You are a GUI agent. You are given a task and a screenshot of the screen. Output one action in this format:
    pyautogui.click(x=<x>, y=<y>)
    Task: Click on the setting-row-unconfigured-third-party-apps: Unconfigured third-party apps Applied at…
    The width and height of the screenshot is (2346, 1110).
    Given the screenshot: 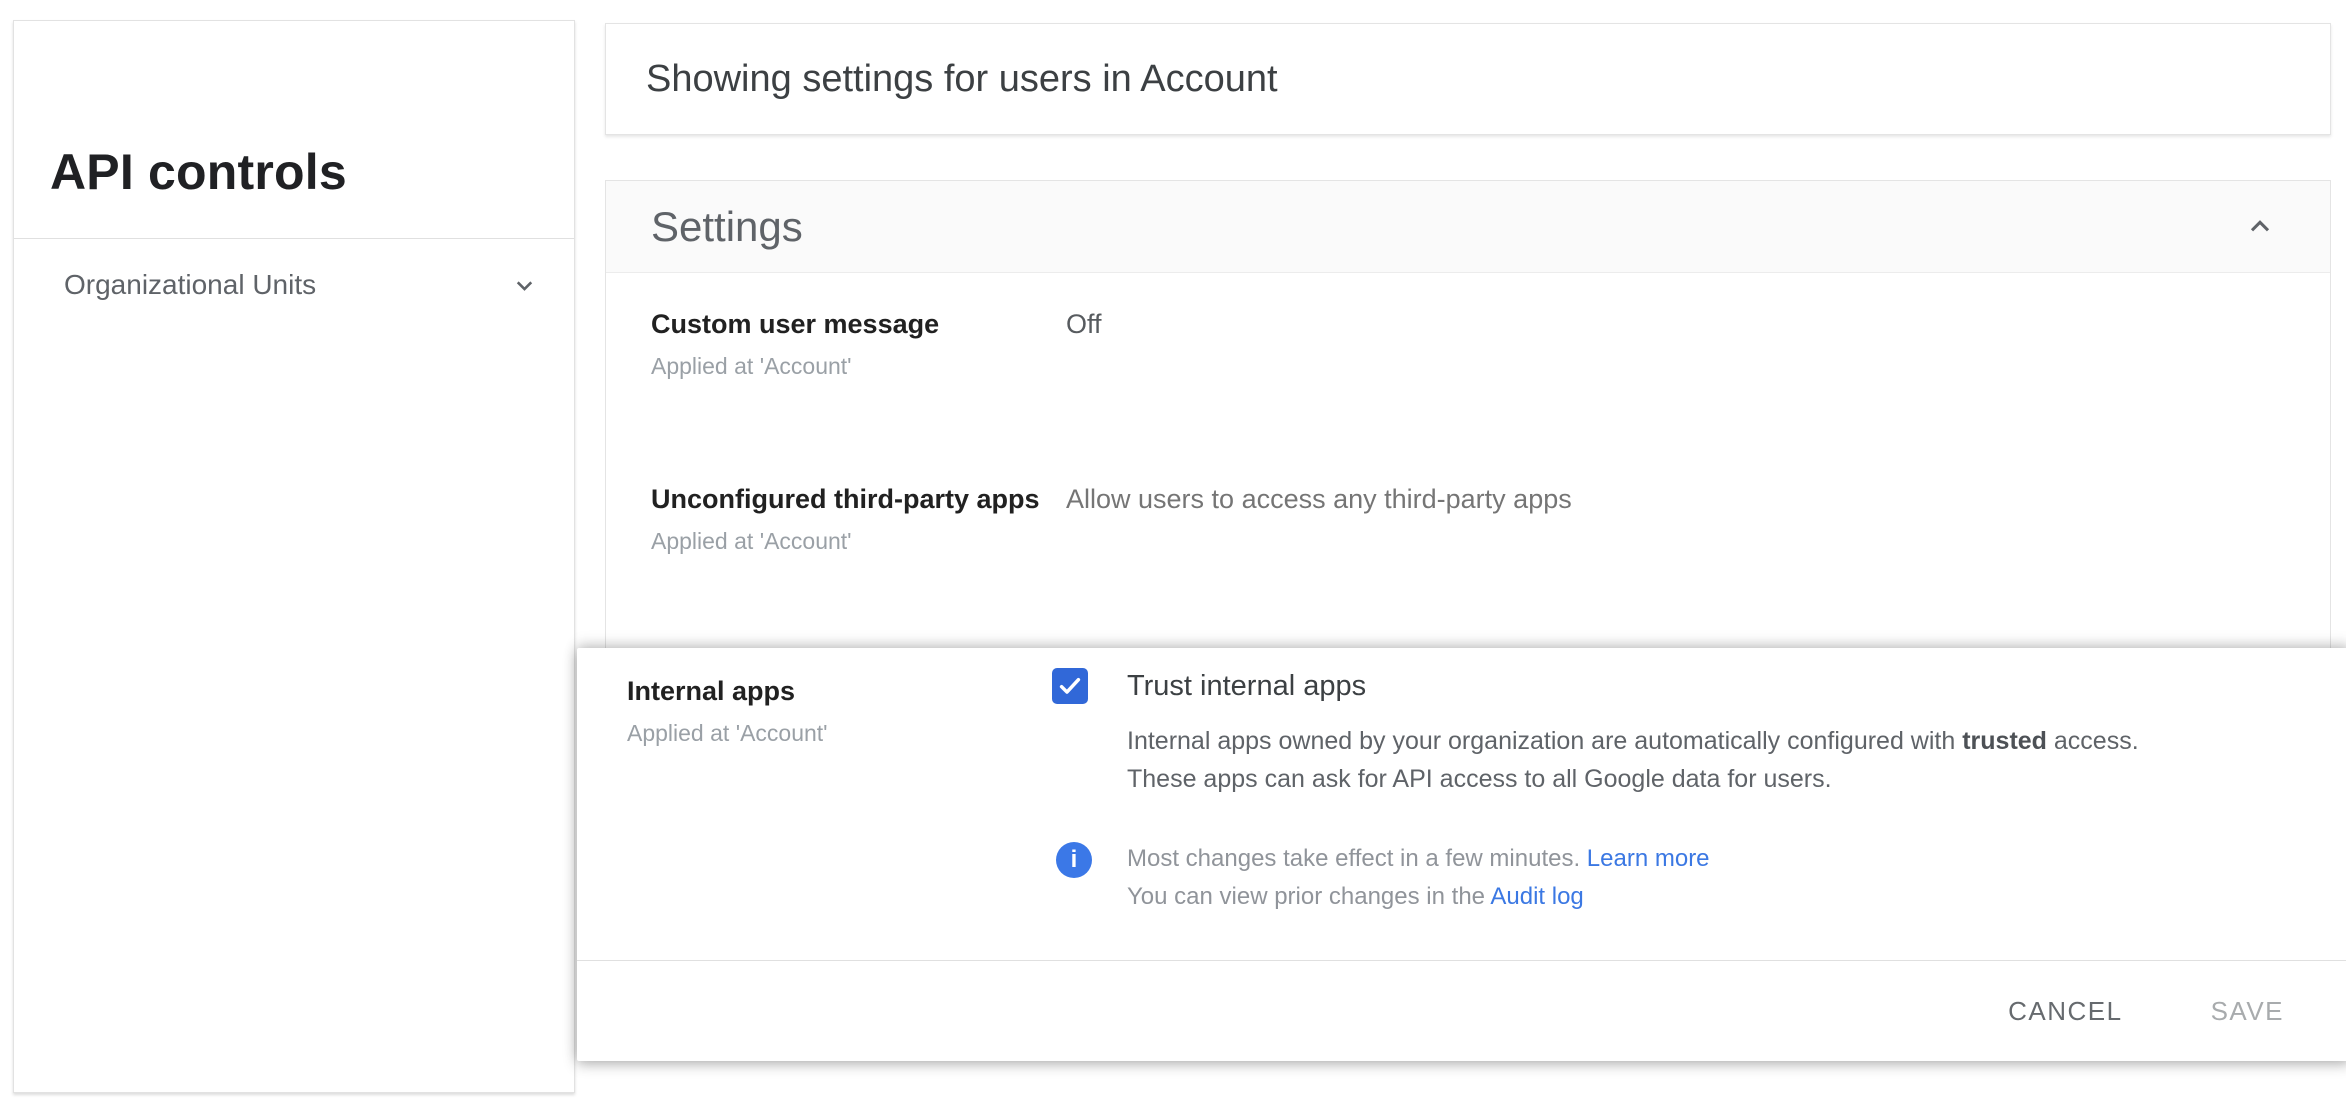 What is the action you would take?
    pyautogui.click(x=1490, y=519)
    